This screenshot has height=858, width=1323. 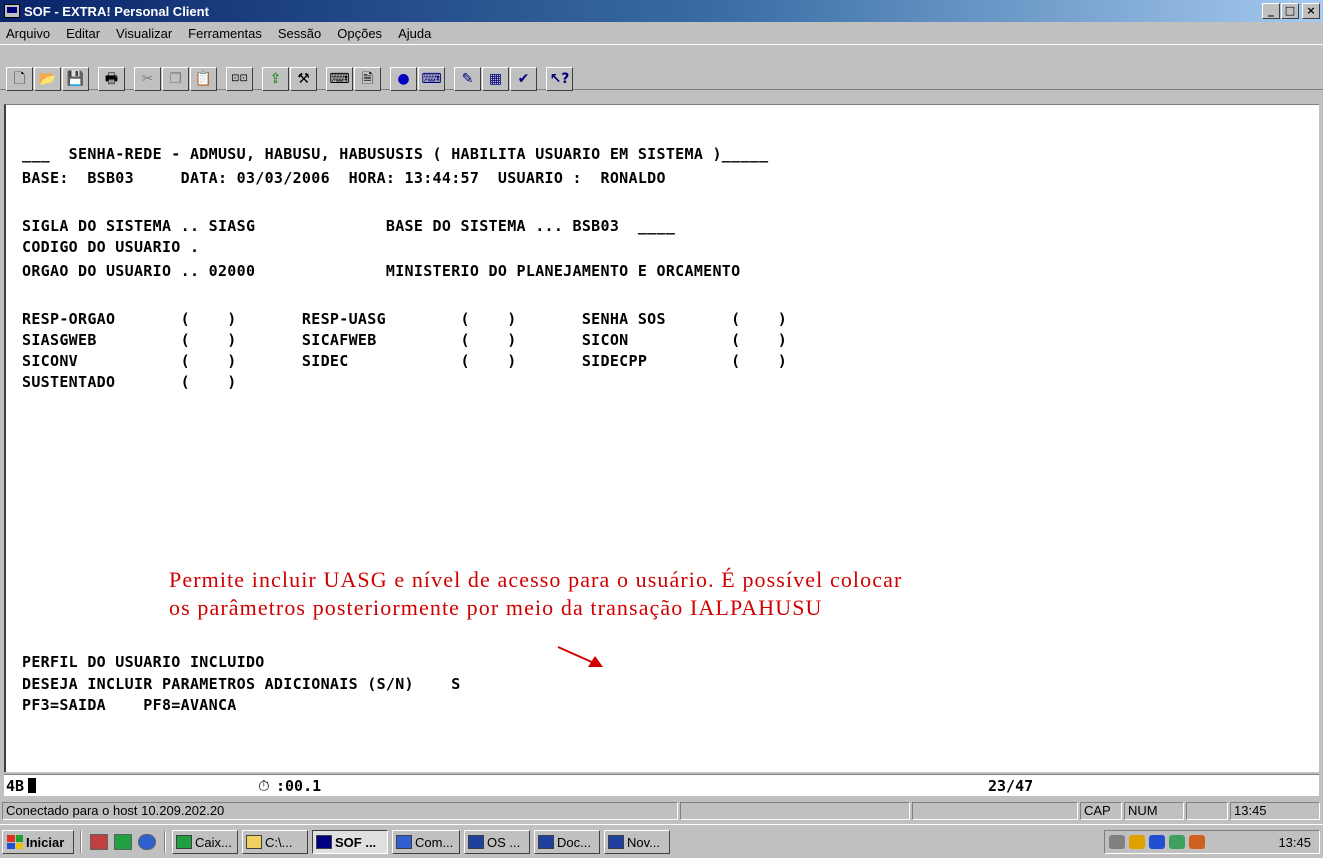 What do you see at coordinates (1271, 11) in the screenshot?
I see `minimize-button: _` at bounding box center [1271, 11].